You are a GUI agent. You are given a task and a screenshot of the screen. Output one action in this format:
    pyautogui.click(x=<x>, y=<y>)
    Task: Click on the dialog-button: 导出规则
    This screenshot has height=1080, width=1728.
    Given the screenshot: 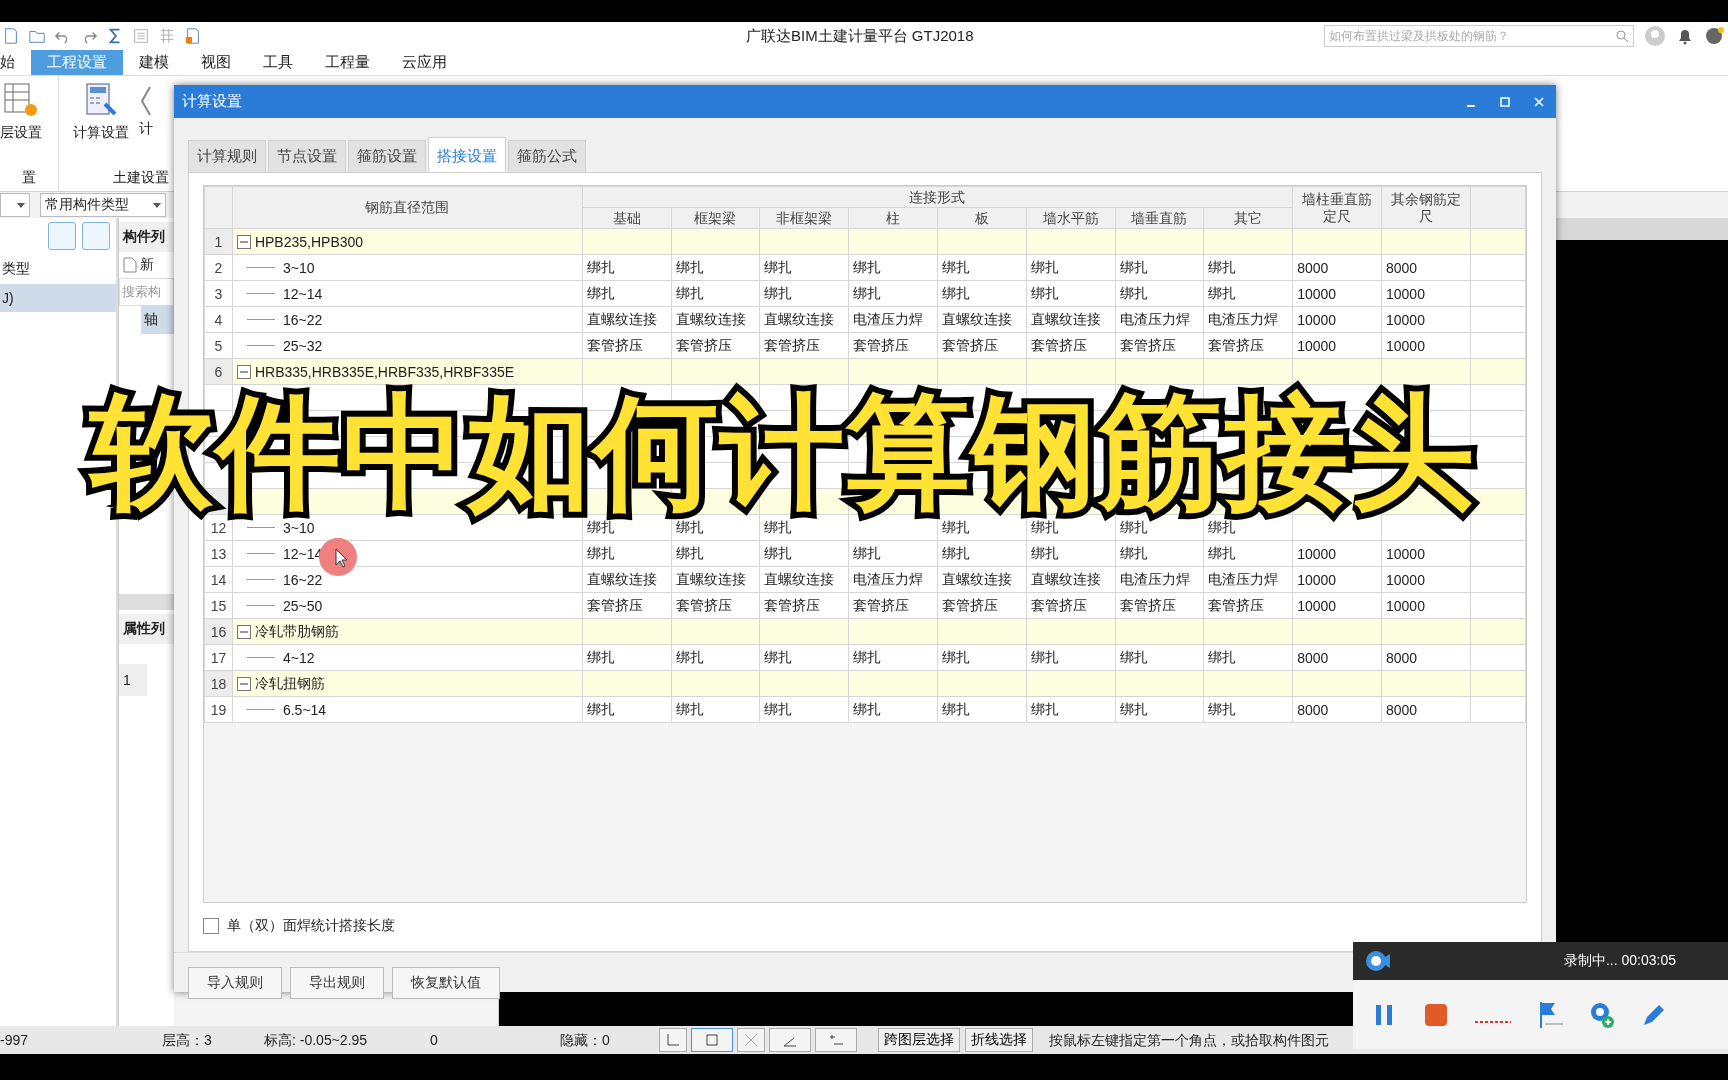 What is the action you would take?
    pyautogui.click(x=337, y=983)
    